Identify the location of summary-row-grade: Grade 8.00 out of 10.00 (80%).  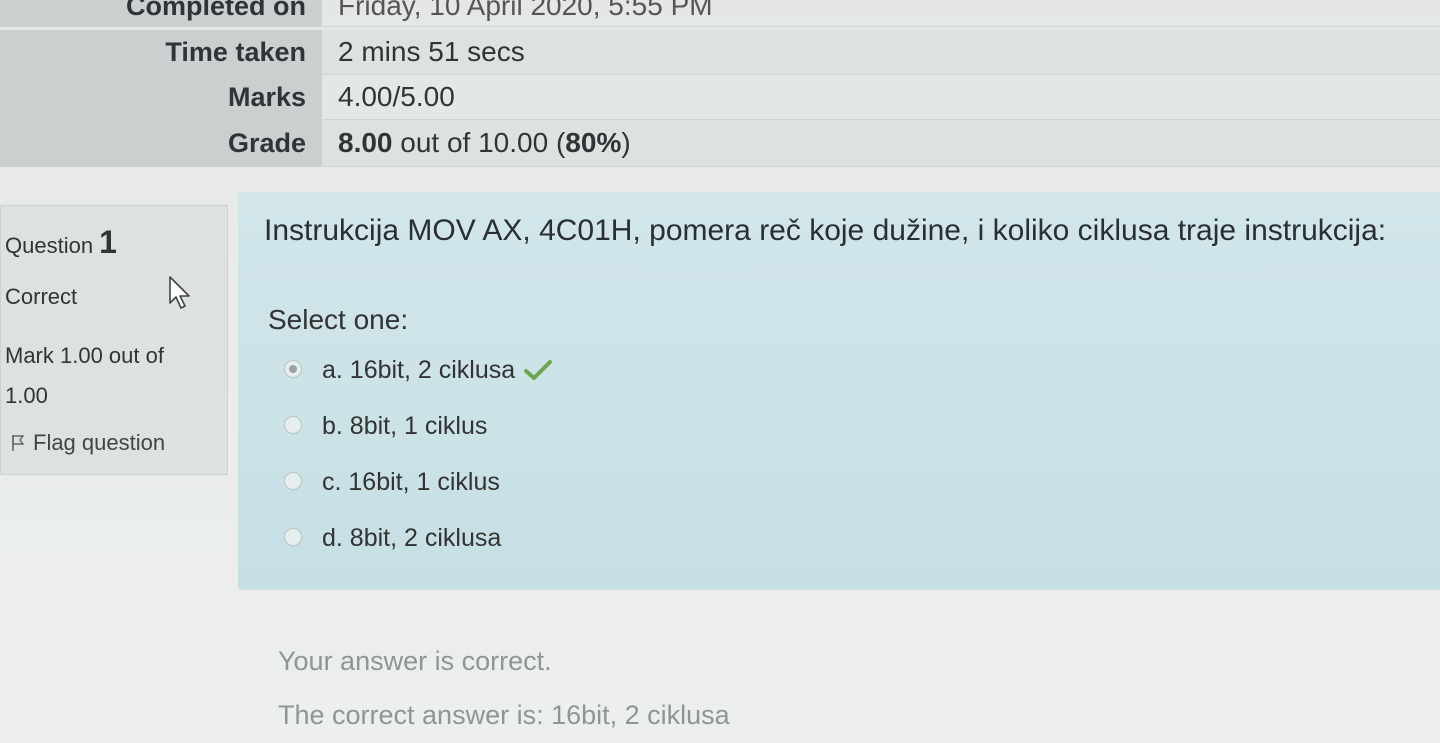
(720, 143).